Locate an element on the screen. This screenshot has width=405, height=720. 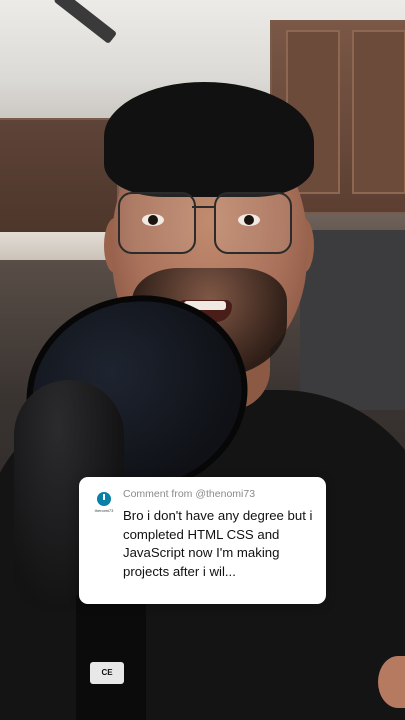
wall-section is located at coordinates (352, 320).